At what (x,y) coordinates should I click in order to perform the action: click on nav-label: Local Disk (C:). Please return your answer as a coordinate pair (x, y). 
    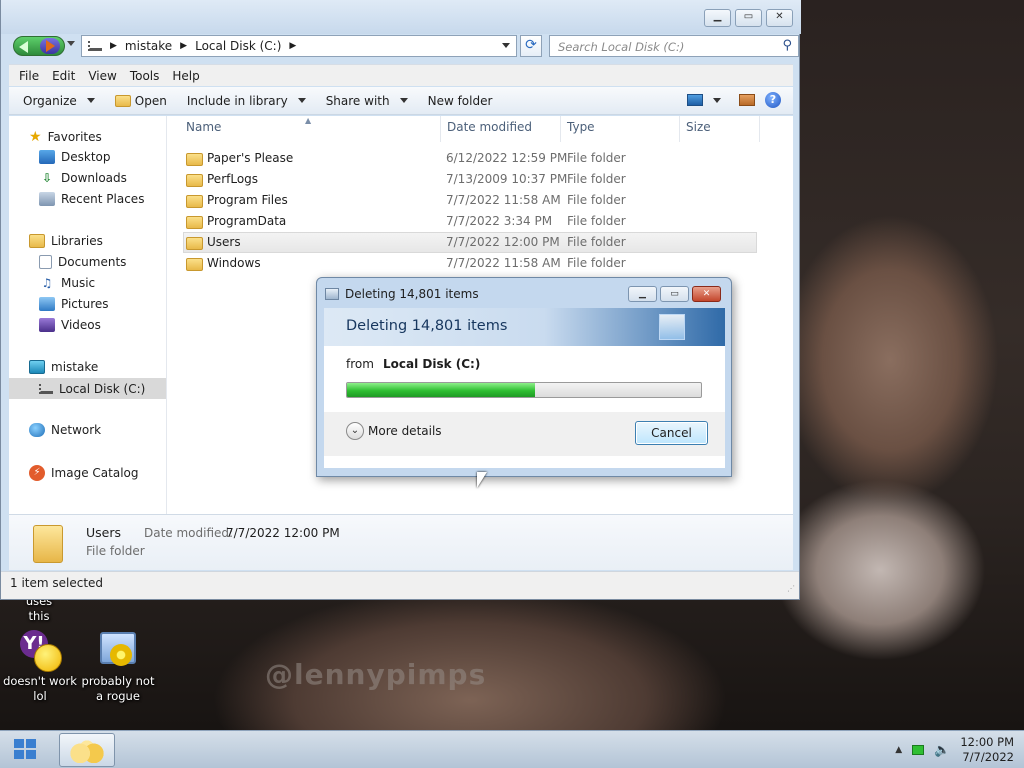
    Looking at the image, I should click on (102, 388).